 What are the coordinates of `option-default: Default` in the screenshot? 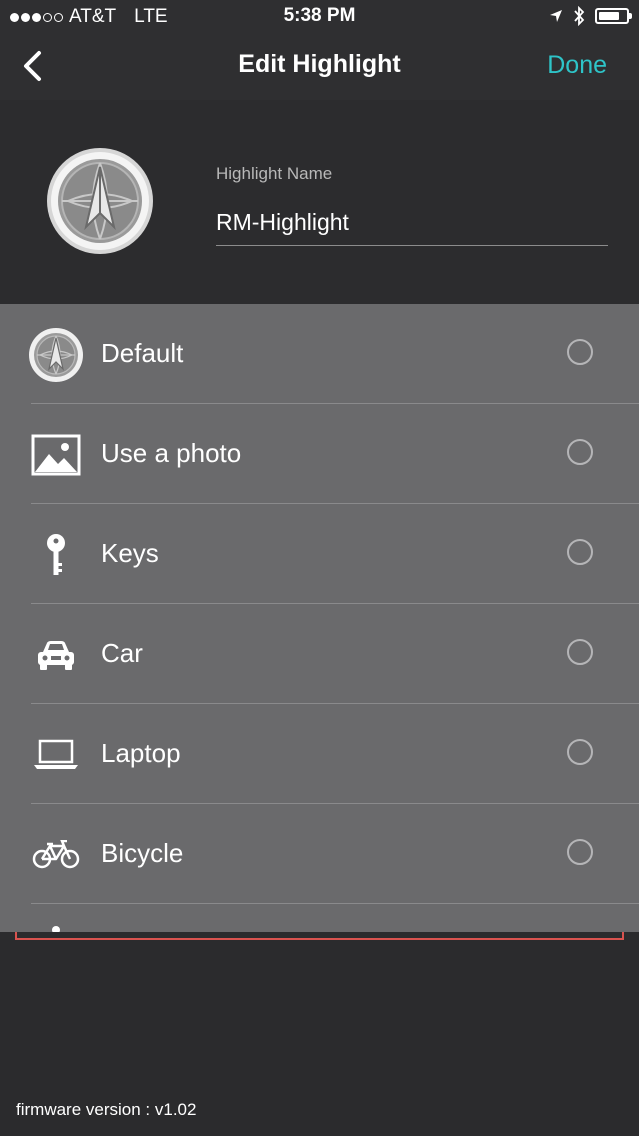 It's located at (319, 354).